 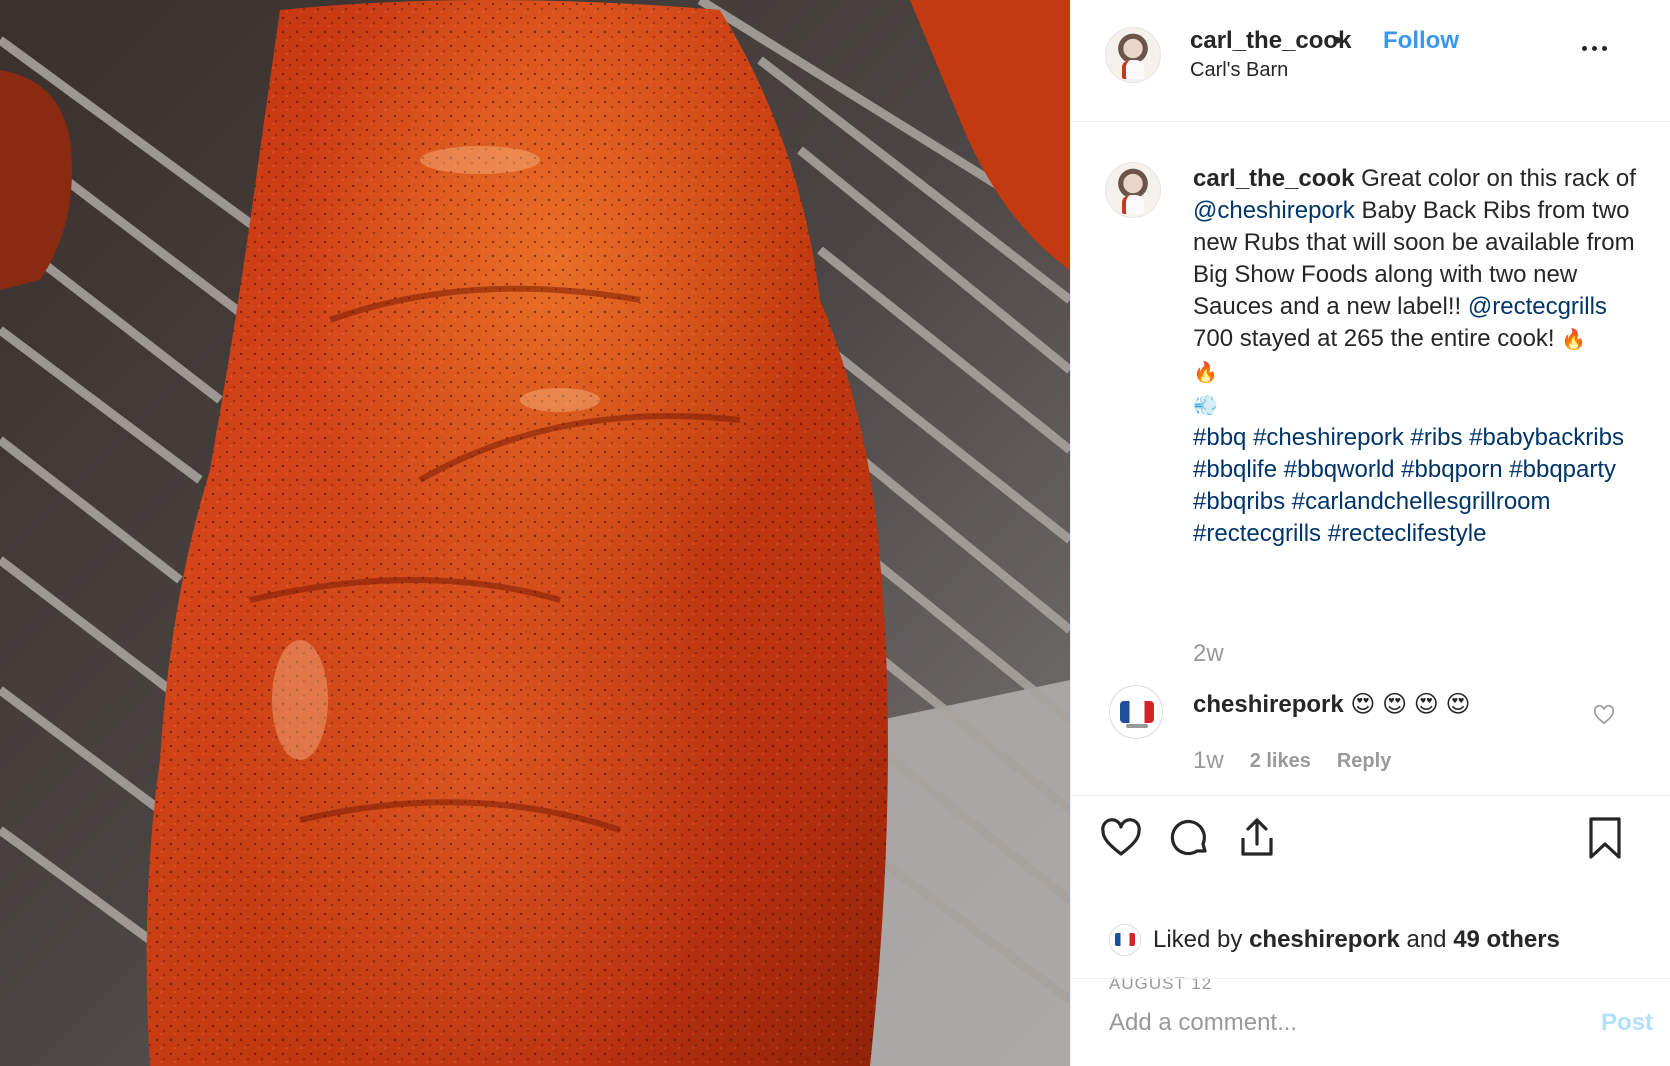 What do you see at coordinates (1506, 939) in the screenshot?
I see `liked-by-others: 49 others` at bounding box center [1506, 939].